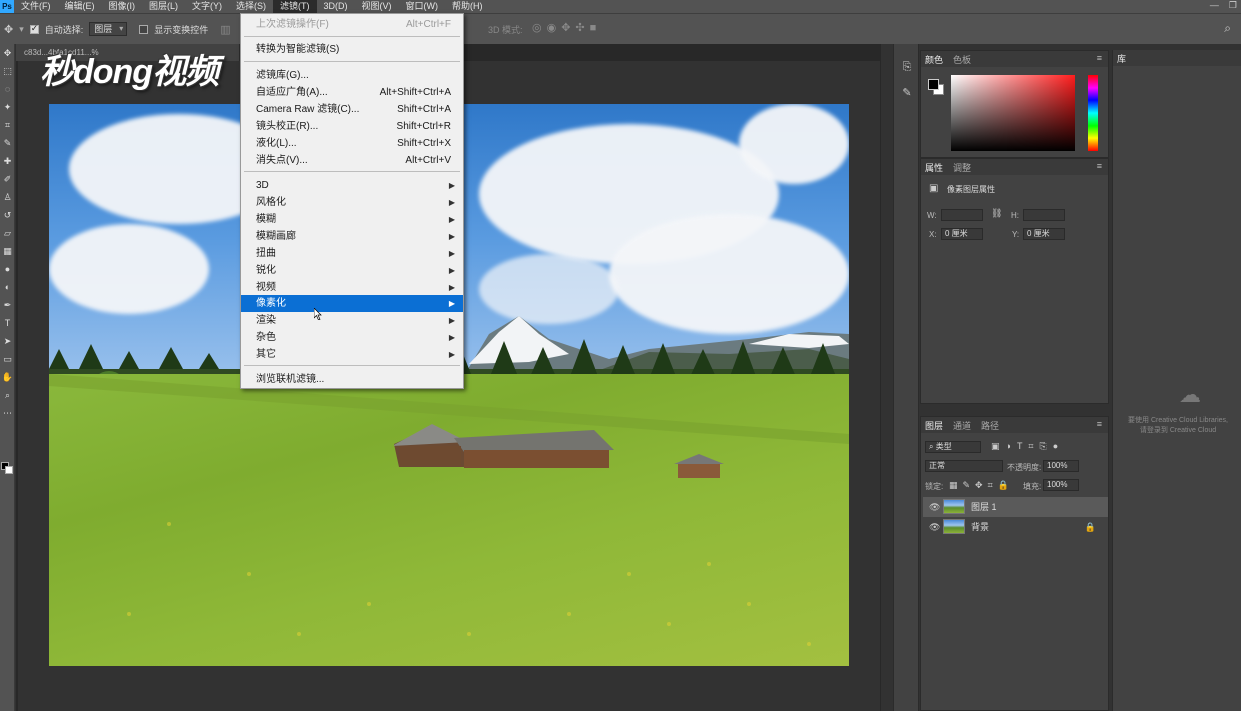 Image resolution: width=1241 pixels, height=711 pixels. What do you see at coordinates (566, 27) in the screenshot?
I see `3d-mode-icons: ◎◉✥✣■` at bounding box center [566, 27].